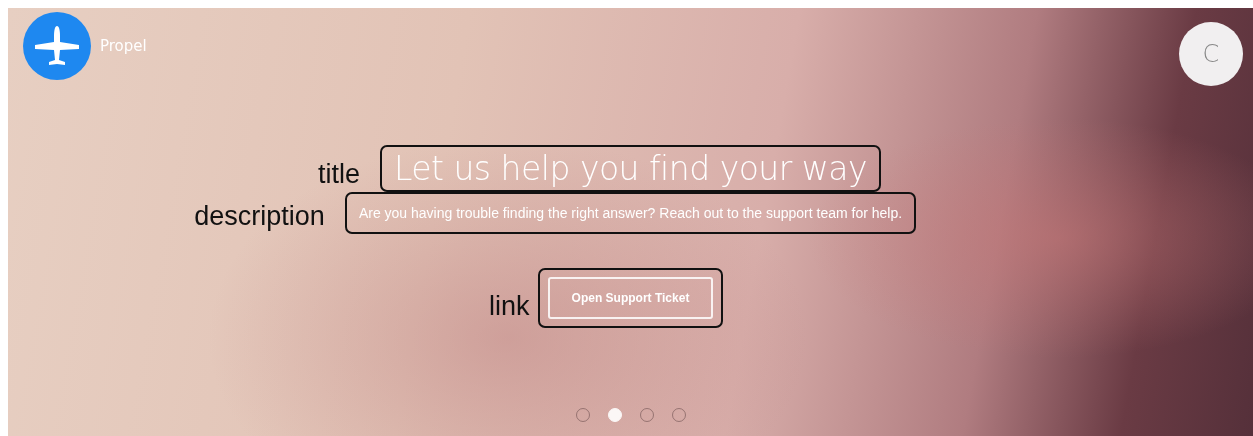 The height and width of the screenshot is (436, 1253). I want to click on annotation-label: description, so click(259, 216).